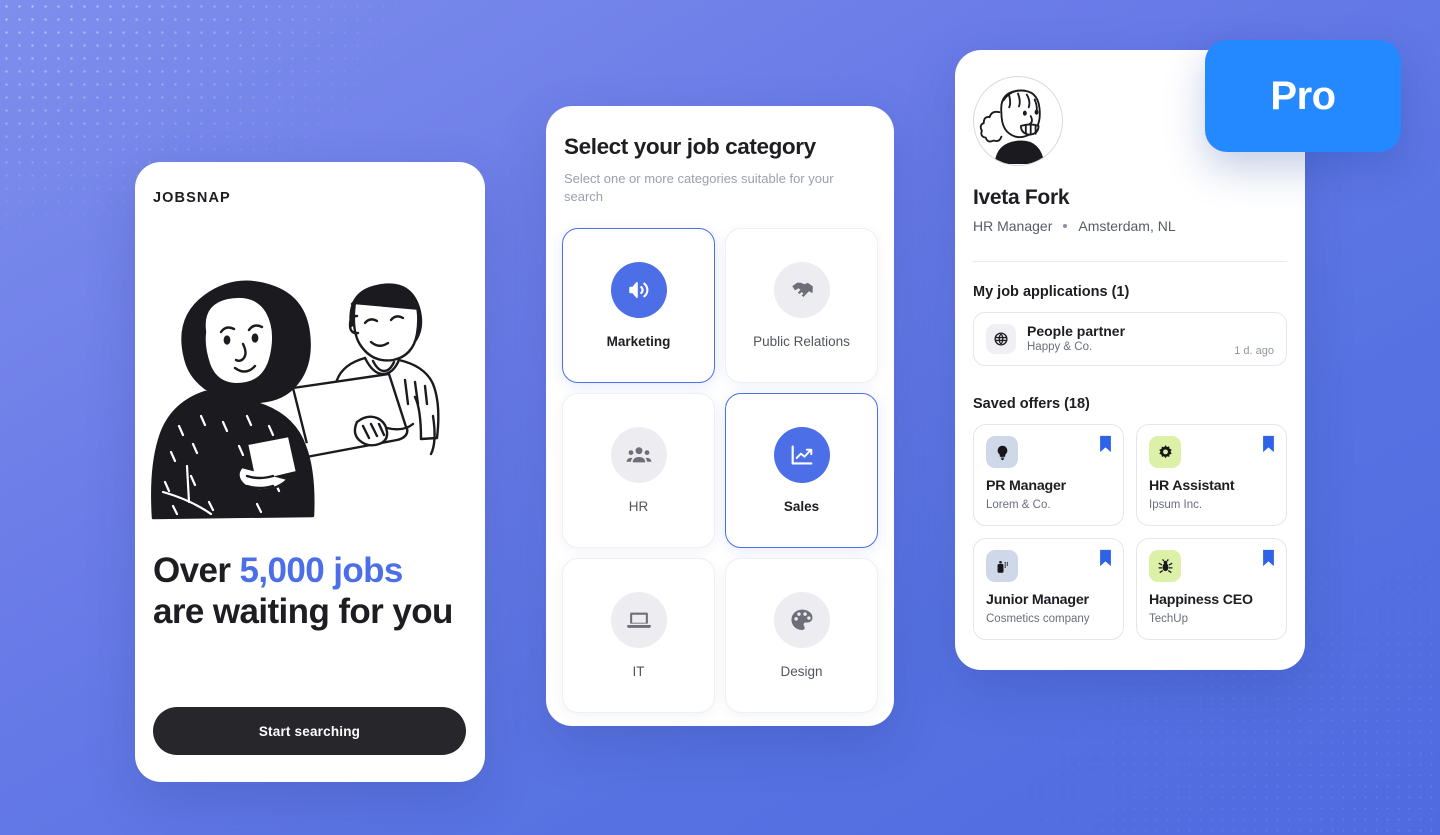  I want to click on lightbulb-icon, so click(1002, 452).